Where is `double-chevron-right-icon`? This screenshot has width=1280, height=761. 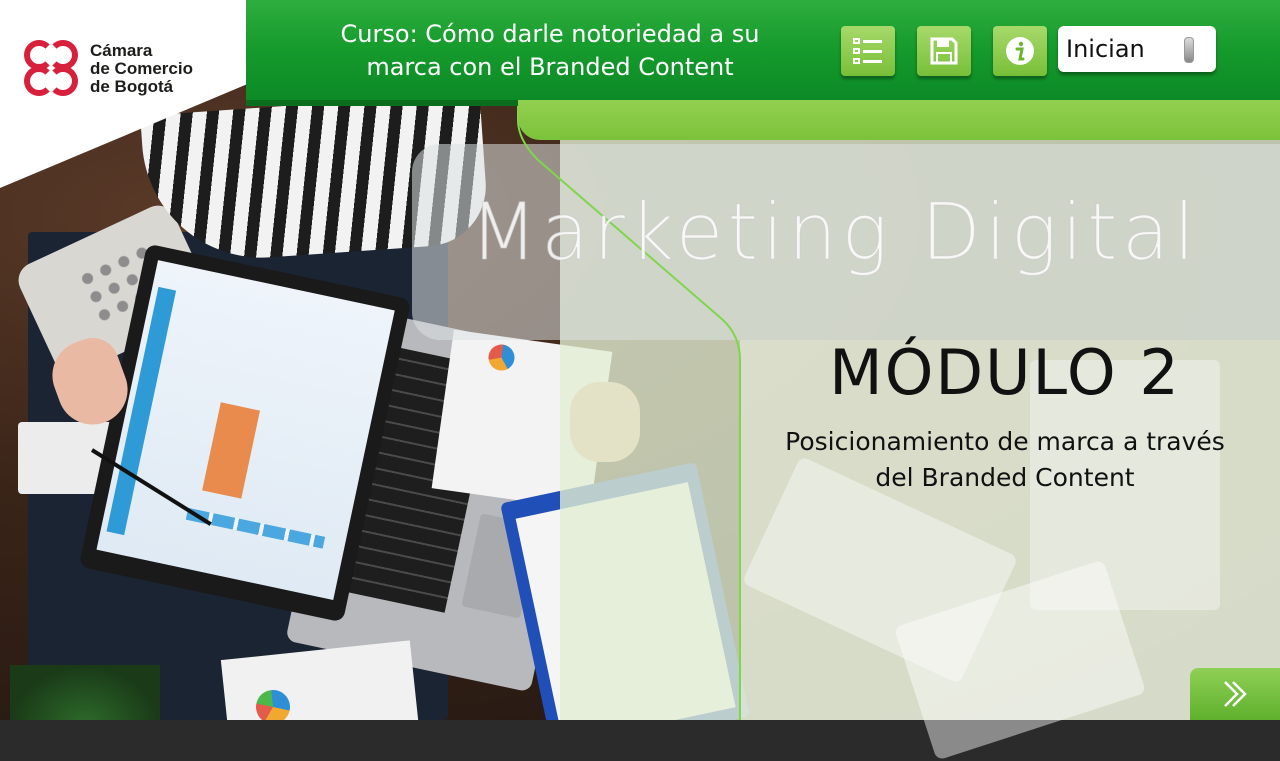 double-chevron-right-icon is located at coordinates (1235, 694).